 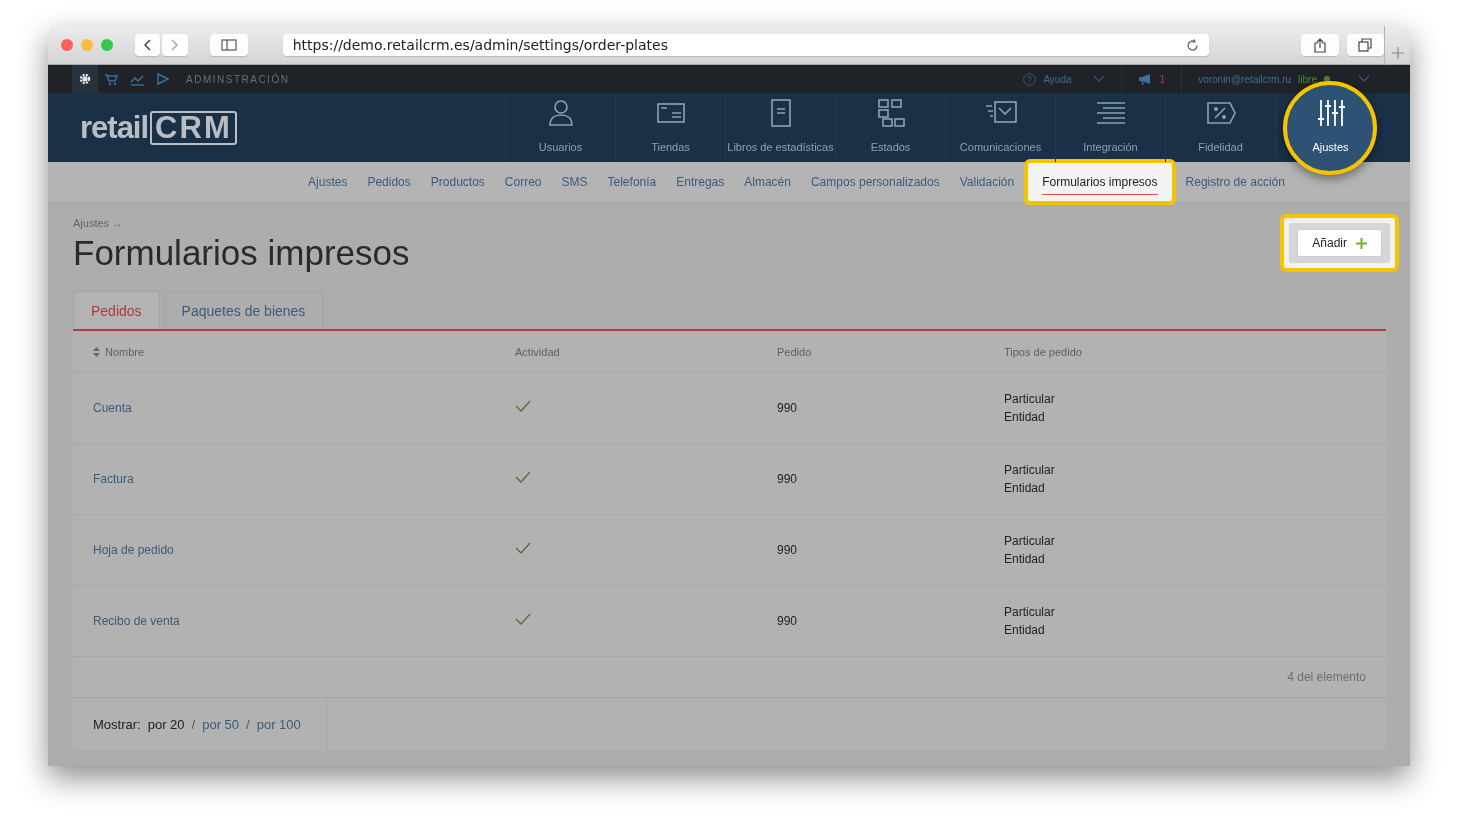 What do you see at coordinates (241, 223) in the screenshot?
I see `breadcrumb: Ajustes →` at bounding box center [241, 223].